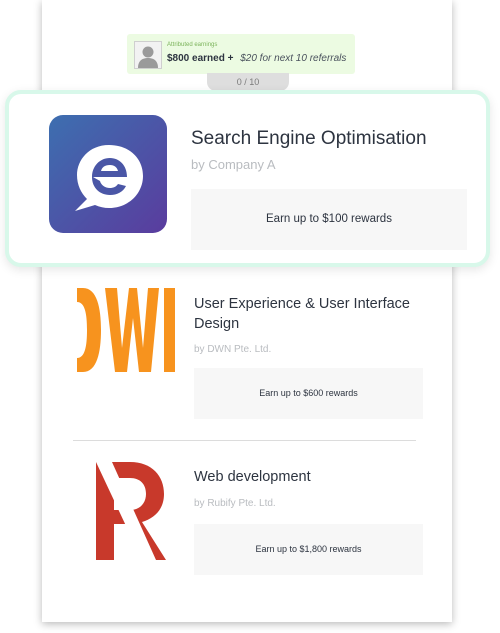 The image size is (500, 633). I want to click on rubify-logo, so click(132, 512).